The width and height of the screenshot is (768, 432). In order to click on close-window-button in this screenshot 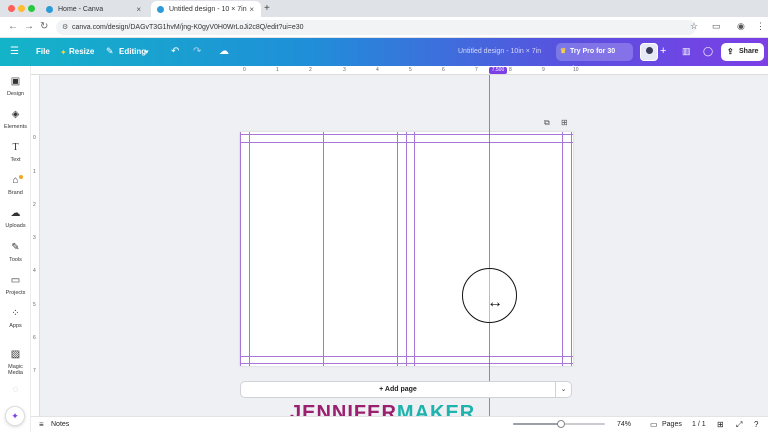, I will do `click(11, 8)`.